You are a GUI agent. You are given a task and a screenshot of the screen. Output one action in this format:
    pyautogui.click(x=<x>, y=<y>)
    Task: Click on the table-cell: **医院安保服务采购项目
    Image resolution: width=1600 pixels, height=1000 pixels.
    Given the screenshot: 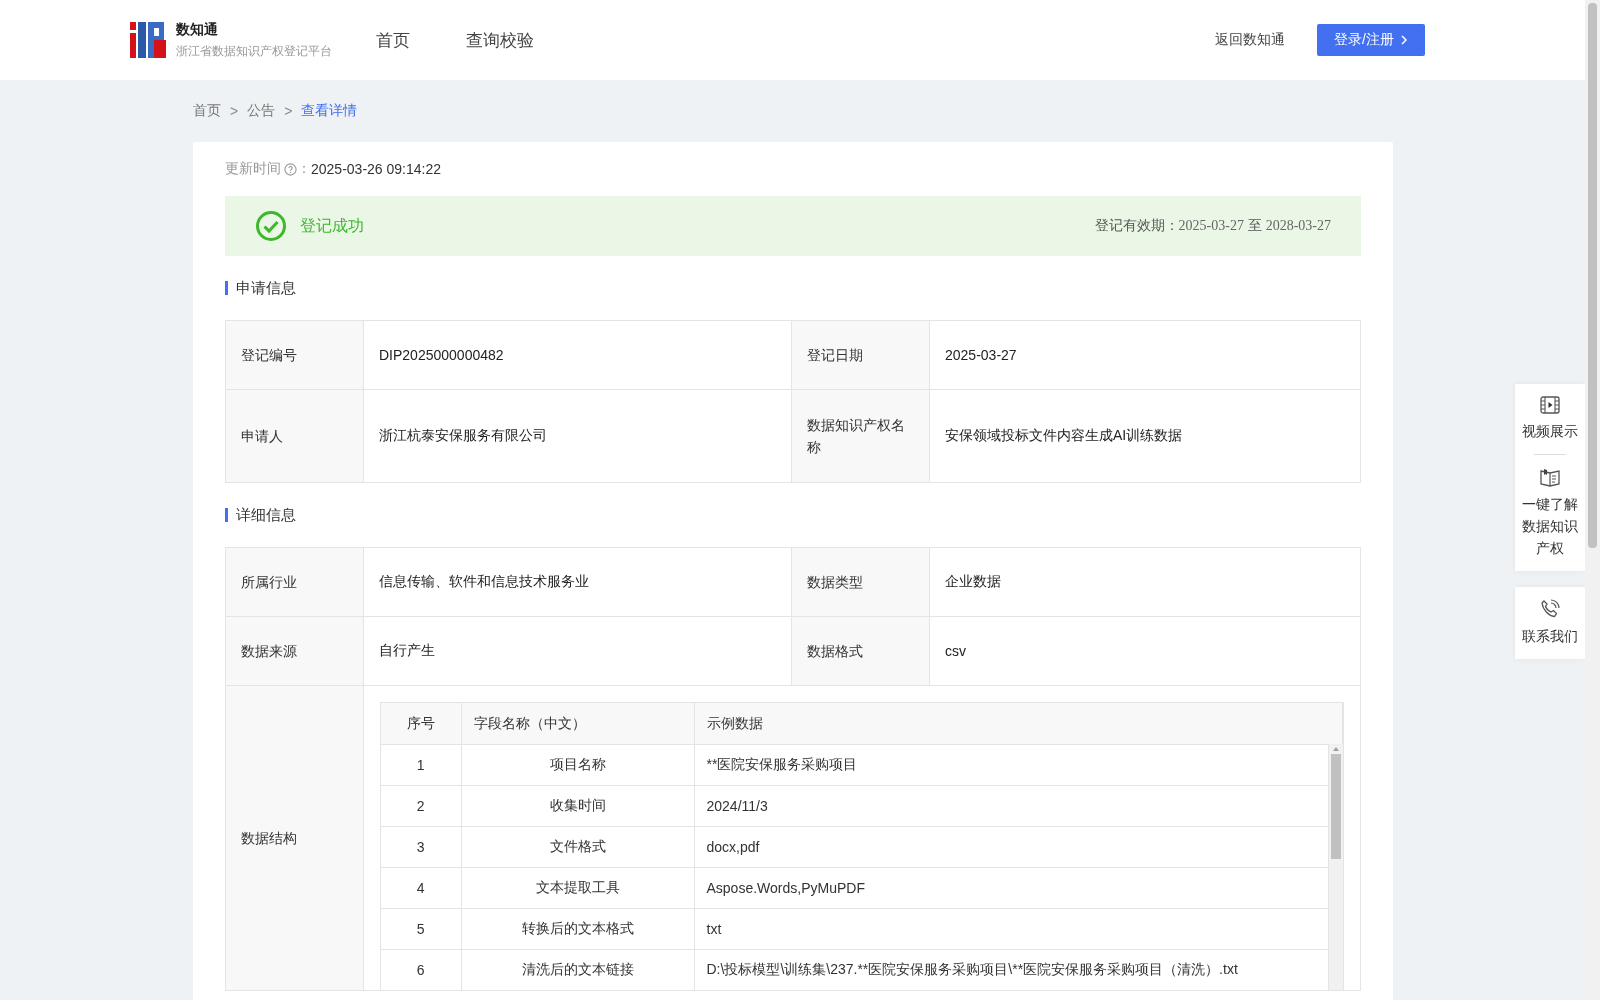 What is the action you would take?
    pyautogui.click(x=1011, y=765)
    